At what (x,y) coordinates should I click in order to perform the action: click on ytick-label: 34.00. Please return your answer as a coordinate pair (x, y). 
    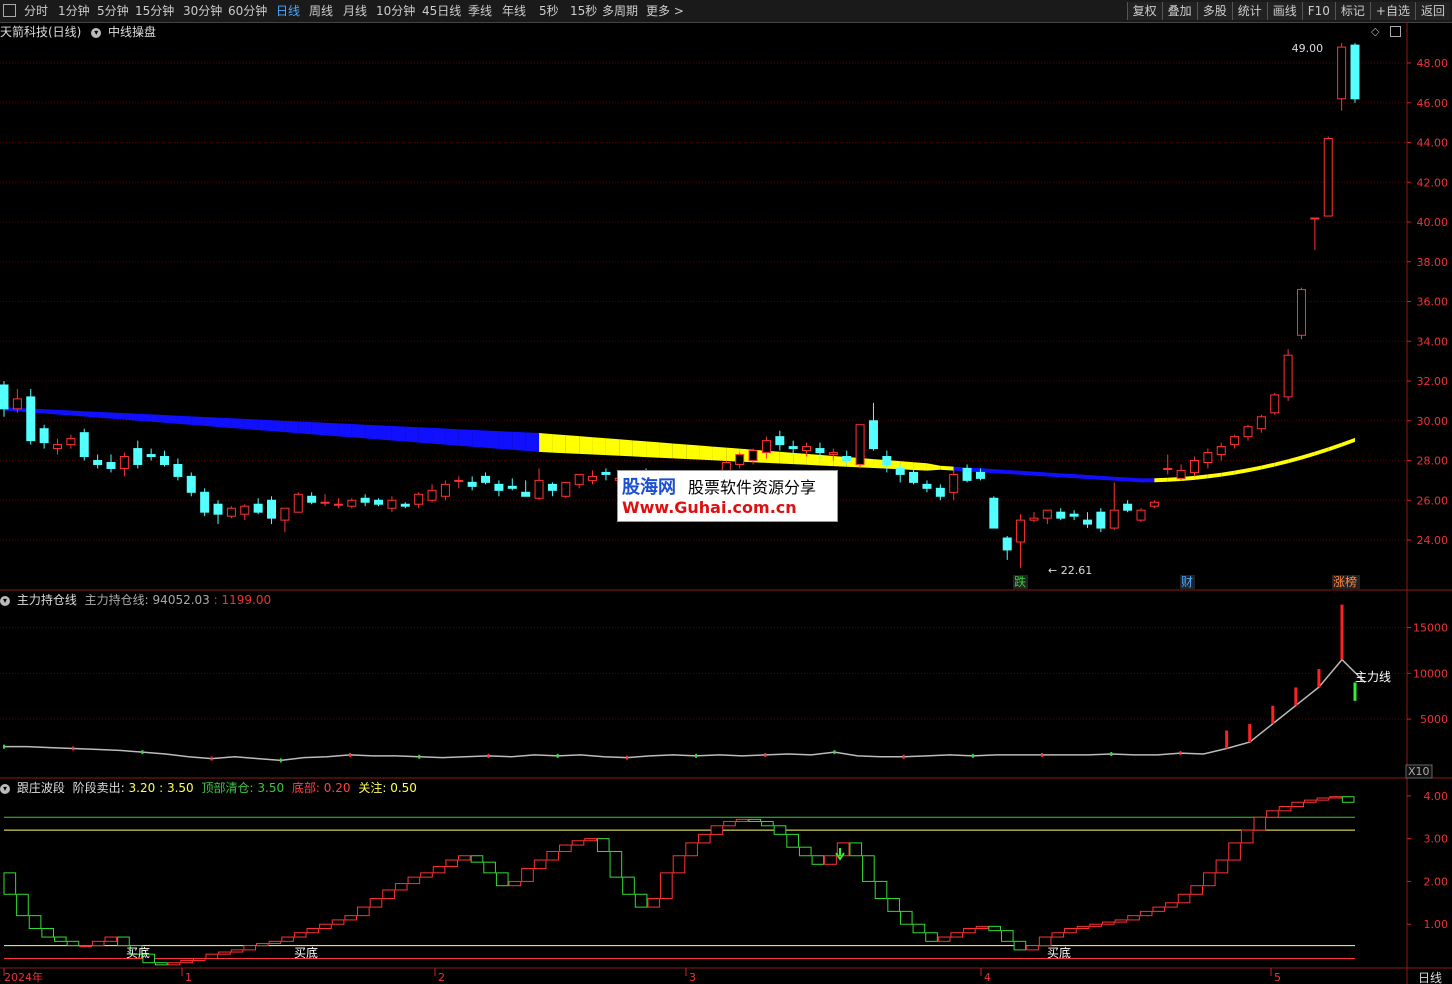
    Looking at the image, I should click on (1433, 341).